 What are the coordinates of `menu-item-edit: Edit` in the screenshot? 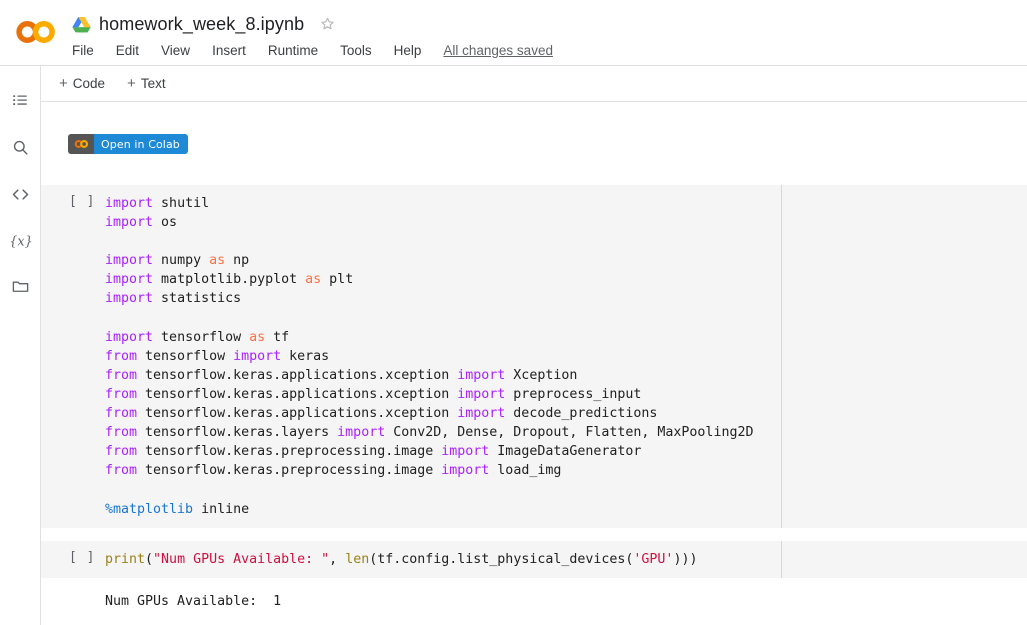 It's located at (127, 50).